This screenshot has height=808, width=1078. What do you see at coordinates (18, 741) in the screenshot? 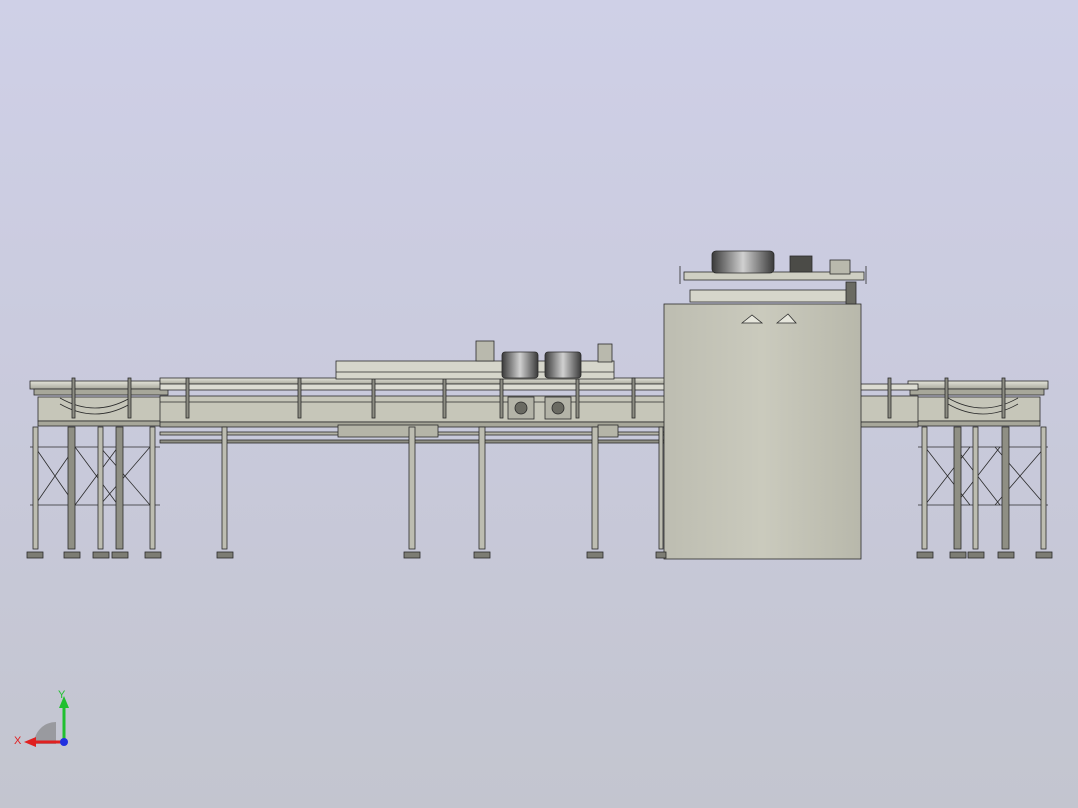
I see `x-axis-label: X` at bounding box center [18, 741].